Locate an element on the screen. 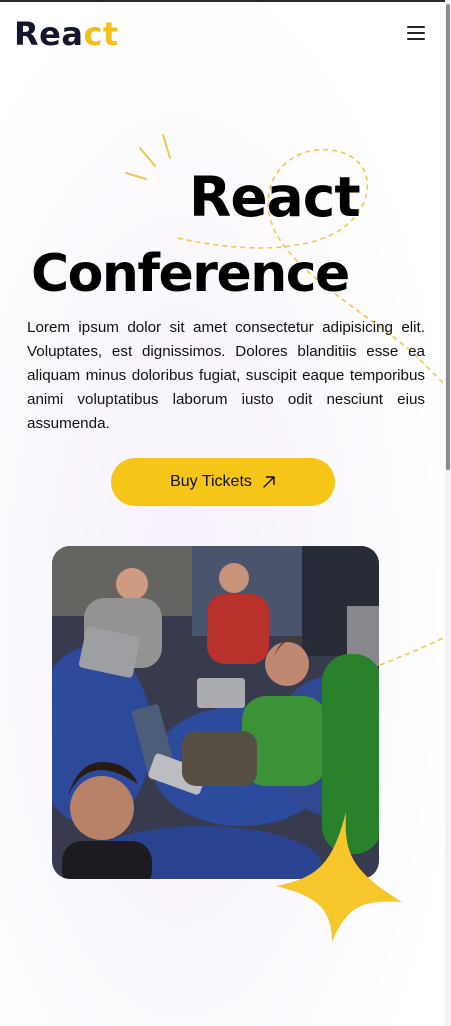 This screenshot has width=451, height=1026. hero-title-line2: Conference is located at coordinates (190, 274).